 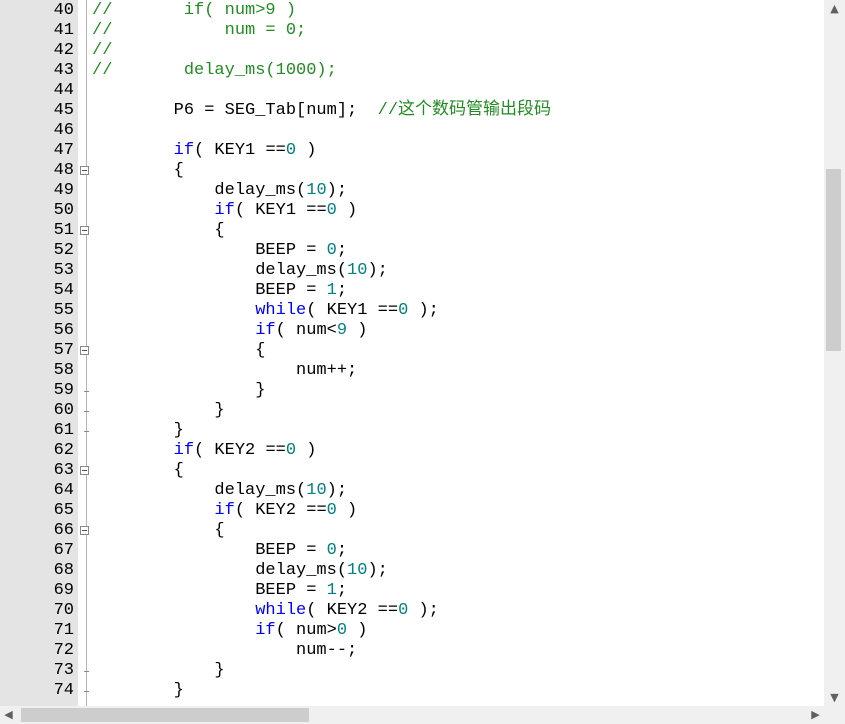 What do you see at coordinates (412, 511) in the screenshot?
I see `code-line: 65 if( KEY2 ==0 )` at bounding box center [412, 511].